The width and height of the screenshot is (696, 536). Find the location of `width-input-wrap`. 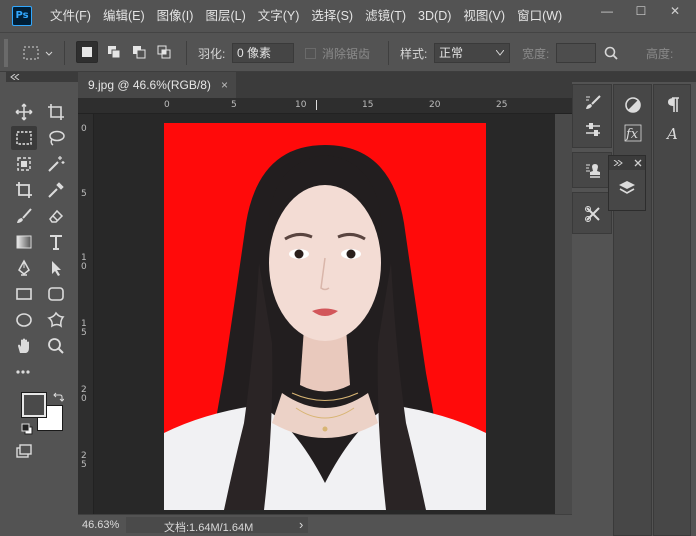

width-input-wrap is located at coordinates (576, 53).